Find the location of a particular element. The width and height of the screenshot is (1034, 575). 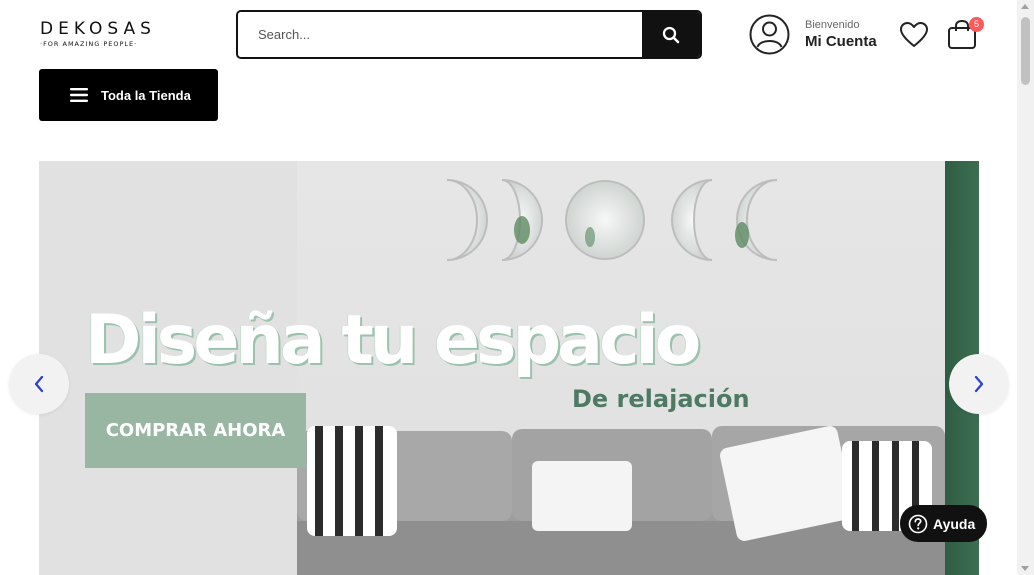

shop-now-label: COMPRAR AHORA is located at coordinates (195, 430).